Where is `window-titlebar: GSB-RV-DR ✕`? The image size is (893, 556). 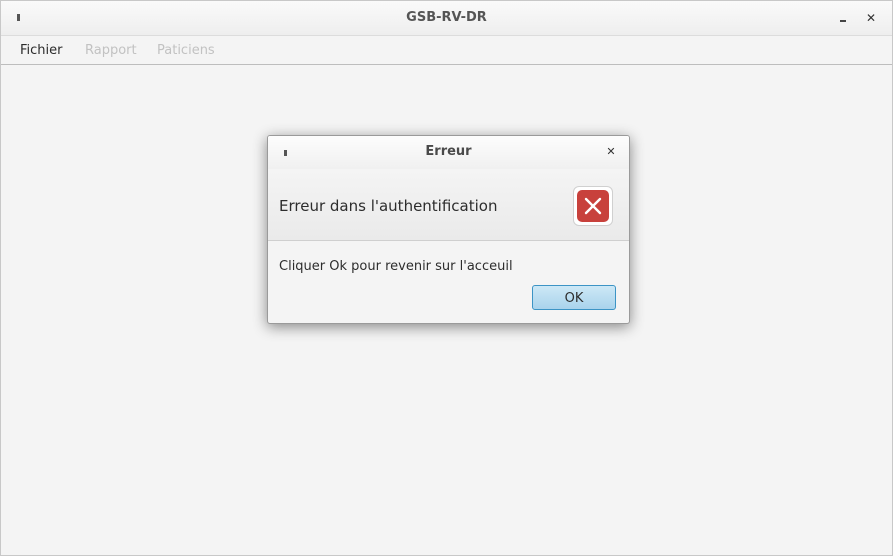 window-titlebar: GSB-RV-DR ✕ is located at coordinates (446, 18).